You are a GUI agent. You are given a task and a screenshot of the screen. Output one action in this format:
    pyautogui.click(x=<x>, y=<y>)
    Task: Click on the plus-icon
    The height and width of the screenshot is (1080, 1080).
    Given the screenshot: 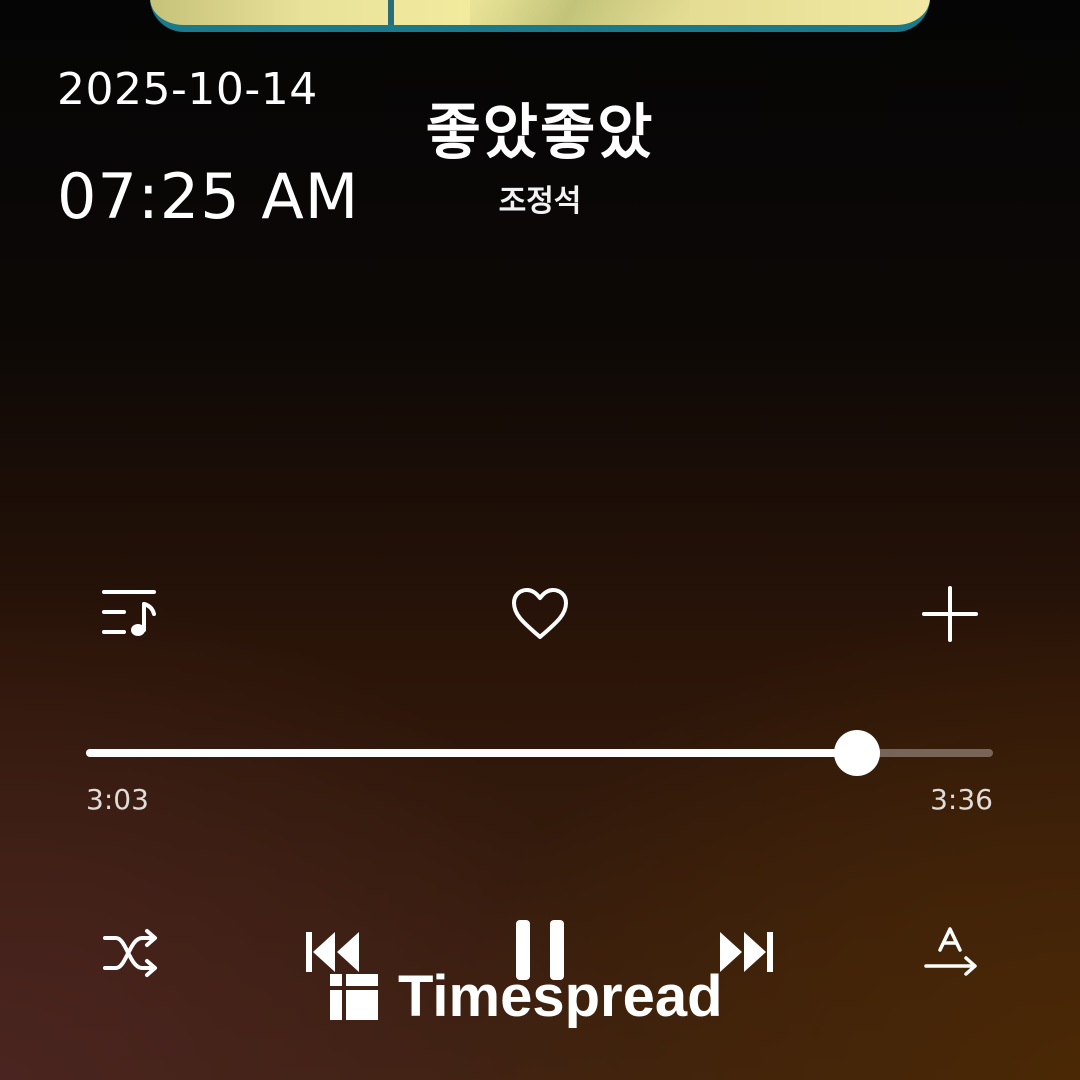 What is the action you would take?
    pyautogui.click(x=950, y=614)
    